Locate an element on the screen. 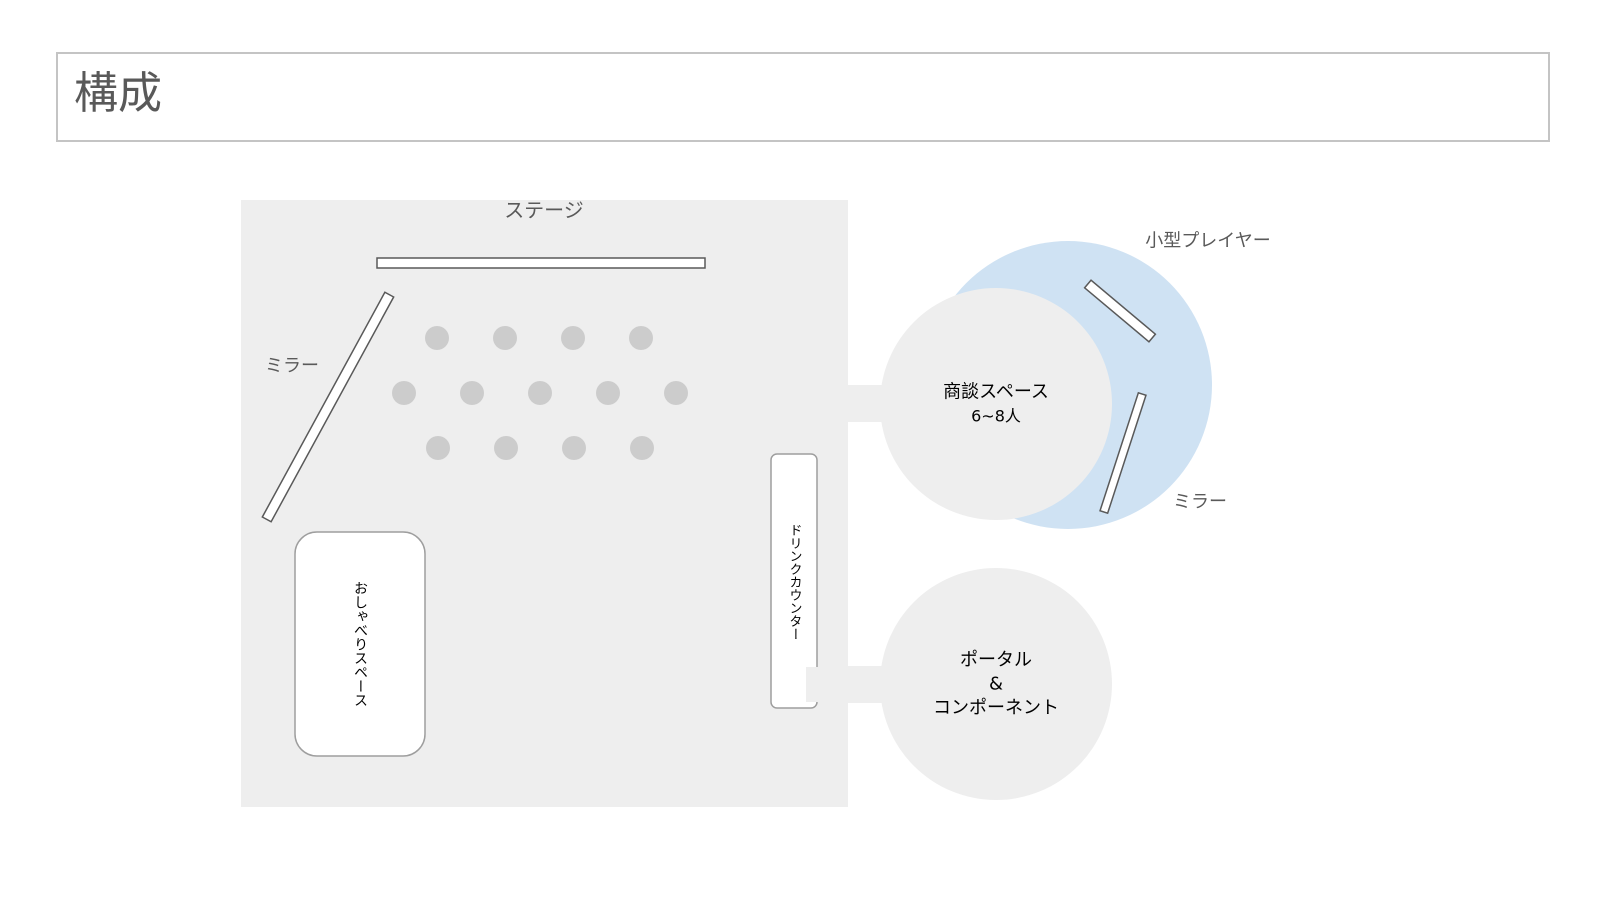  portal-ampersand: & is located at coordinates (996, 684).